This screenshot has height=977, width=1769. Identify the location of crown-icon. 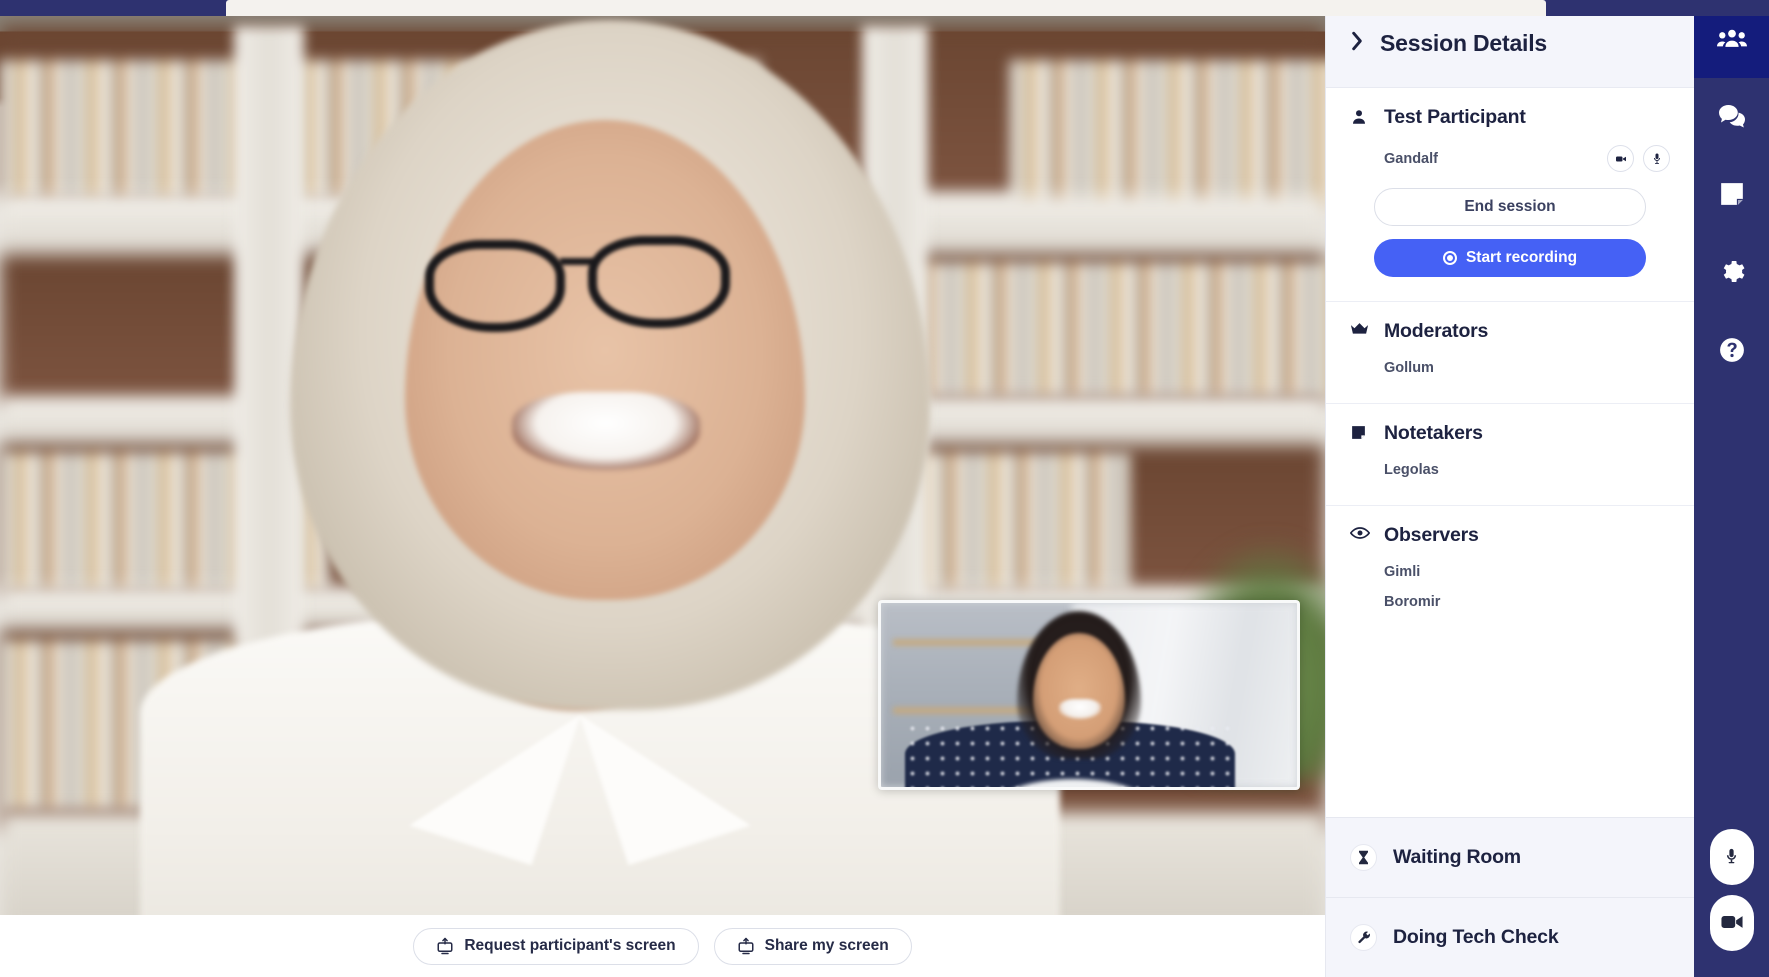
(1360, 332).